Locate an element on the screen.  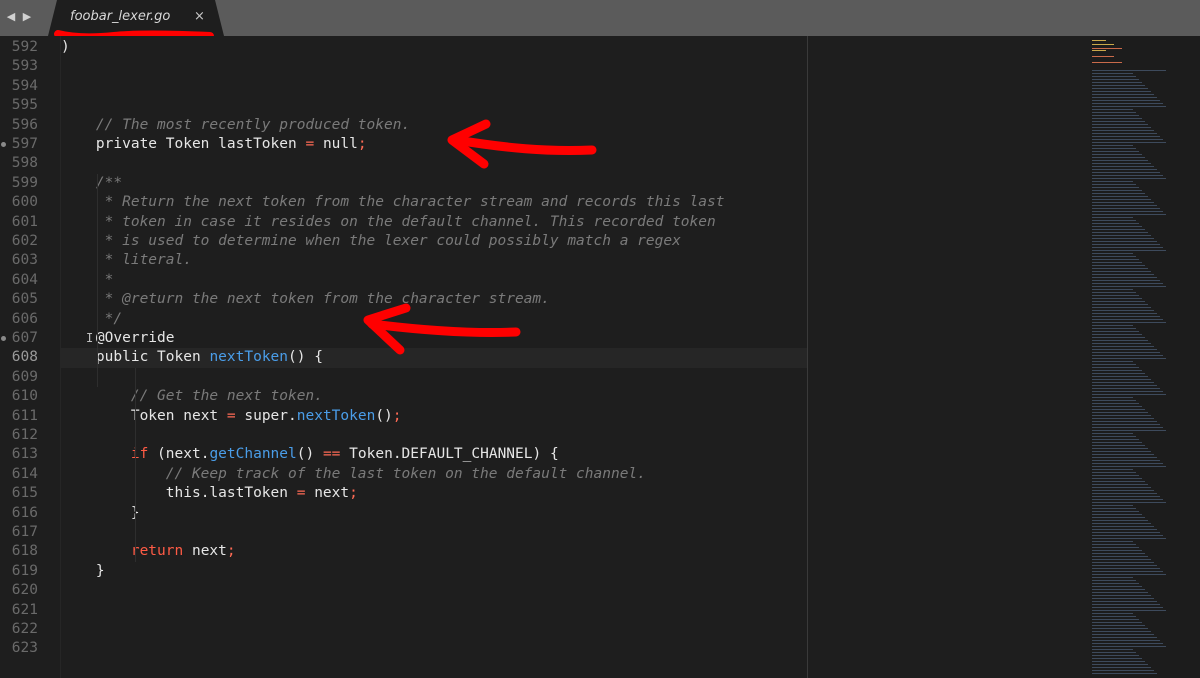
line-number: 611 is located at coordinates (24, 415).